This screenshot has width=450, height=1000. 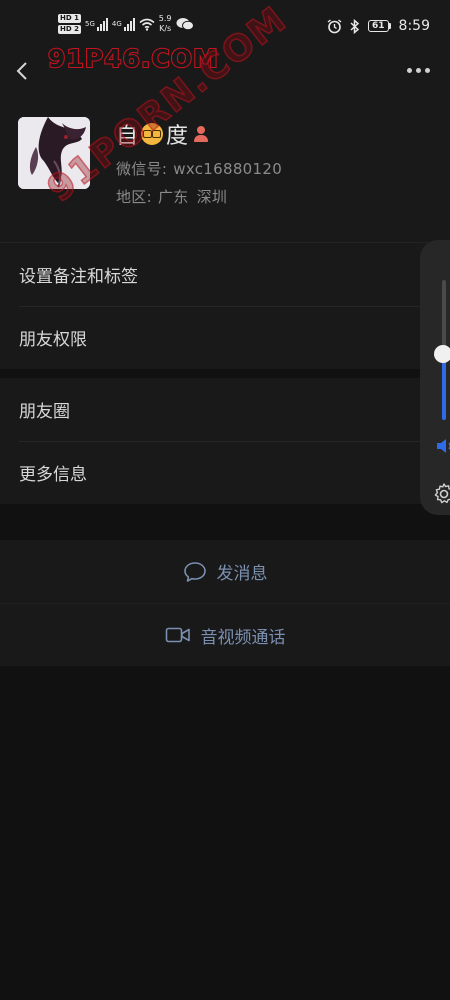 I want to click on status-bar-left: HD 1 HD 2 5G 4G 5.9 K/s, so click(x=126, y=24).